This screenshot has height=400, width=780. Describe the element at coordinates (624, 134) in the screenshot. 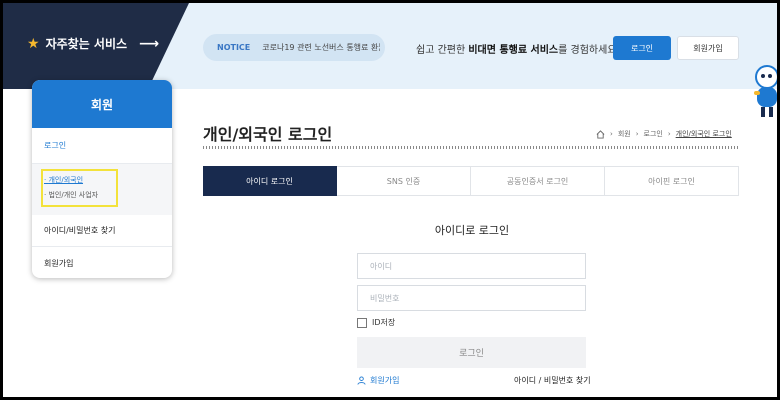

I see `breadcrumb-item: 회원` at that location.